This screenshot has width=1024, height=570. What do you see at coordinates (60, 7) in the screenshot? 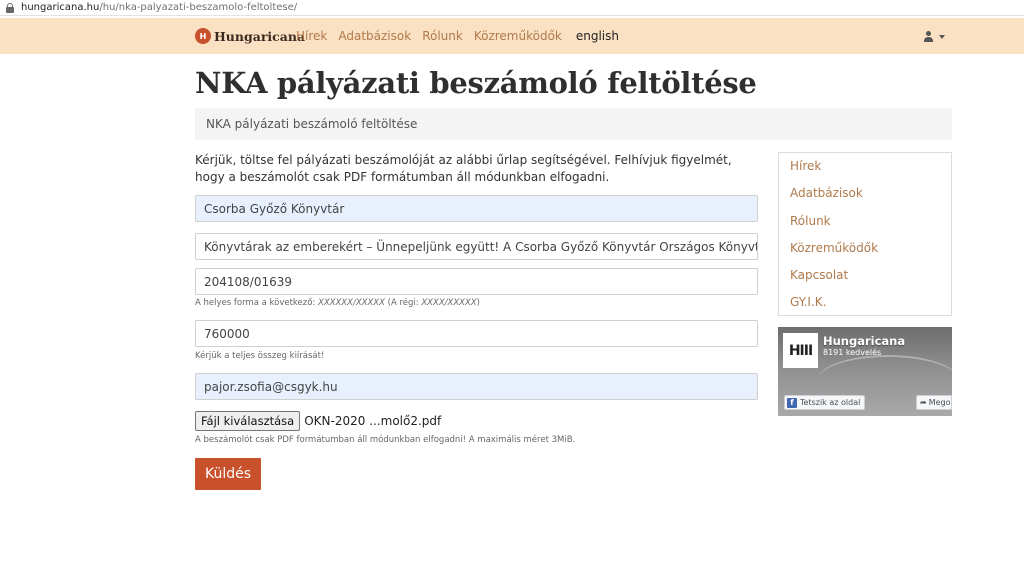
I see `url-host: hungaricana.hu` at bounding box center [60, 7].